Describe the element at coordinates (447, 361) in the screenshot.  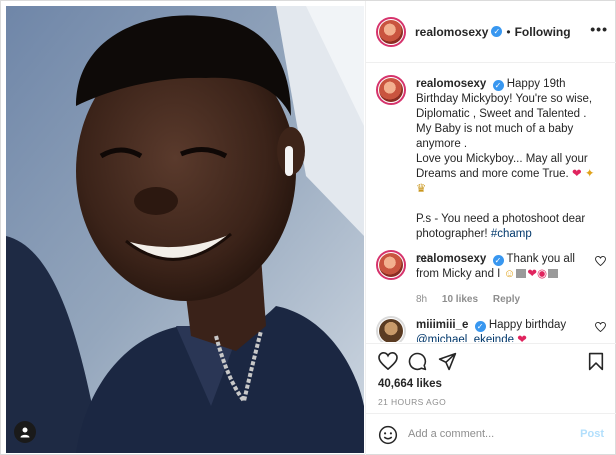
I see `share-paper-plane-icon` at that location.